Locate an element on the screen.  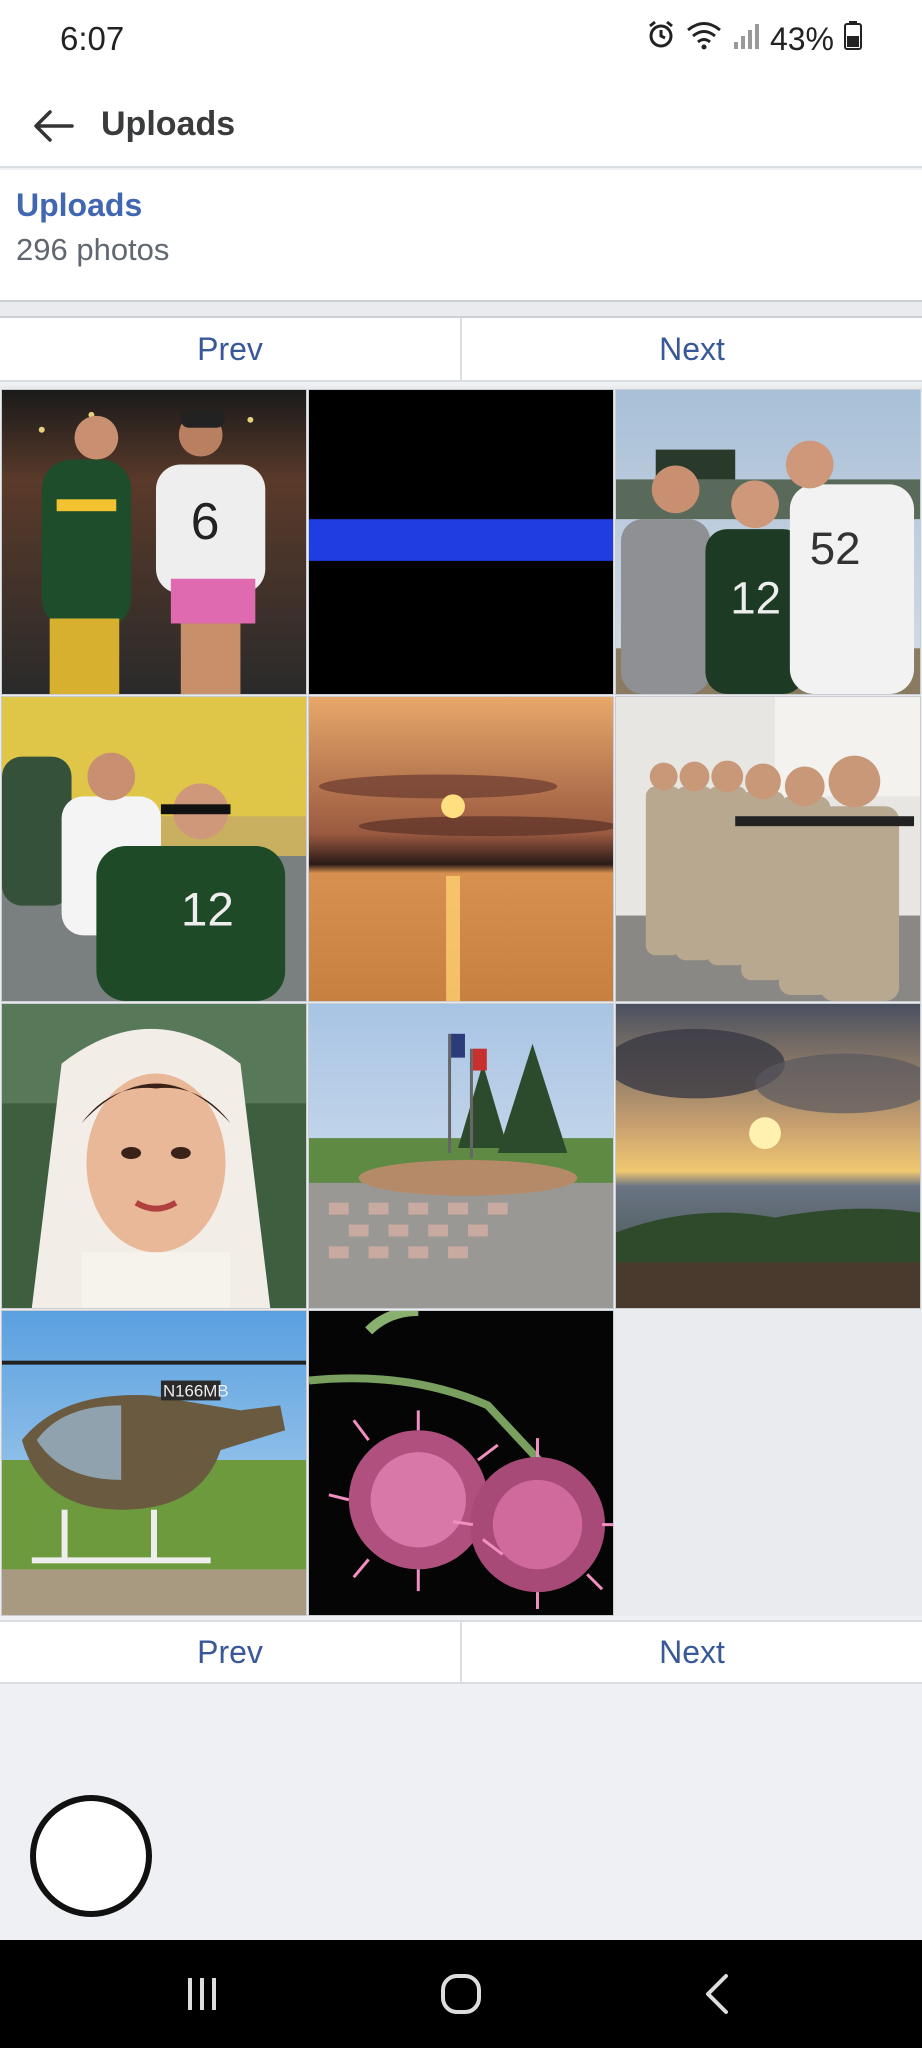
aircraft-registration: N166MB is located at coordinates (196, 1390).